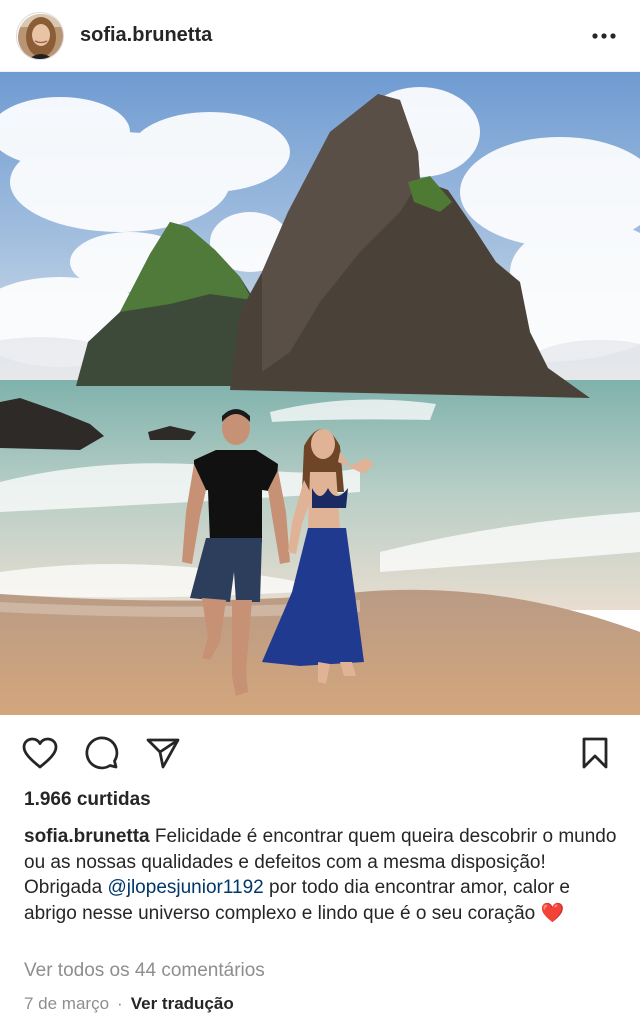 The image size is (640, 1024). Describe the element at coordinates (146, 35) in the screenshot. I see `username: sofia.brunetta` at that location.